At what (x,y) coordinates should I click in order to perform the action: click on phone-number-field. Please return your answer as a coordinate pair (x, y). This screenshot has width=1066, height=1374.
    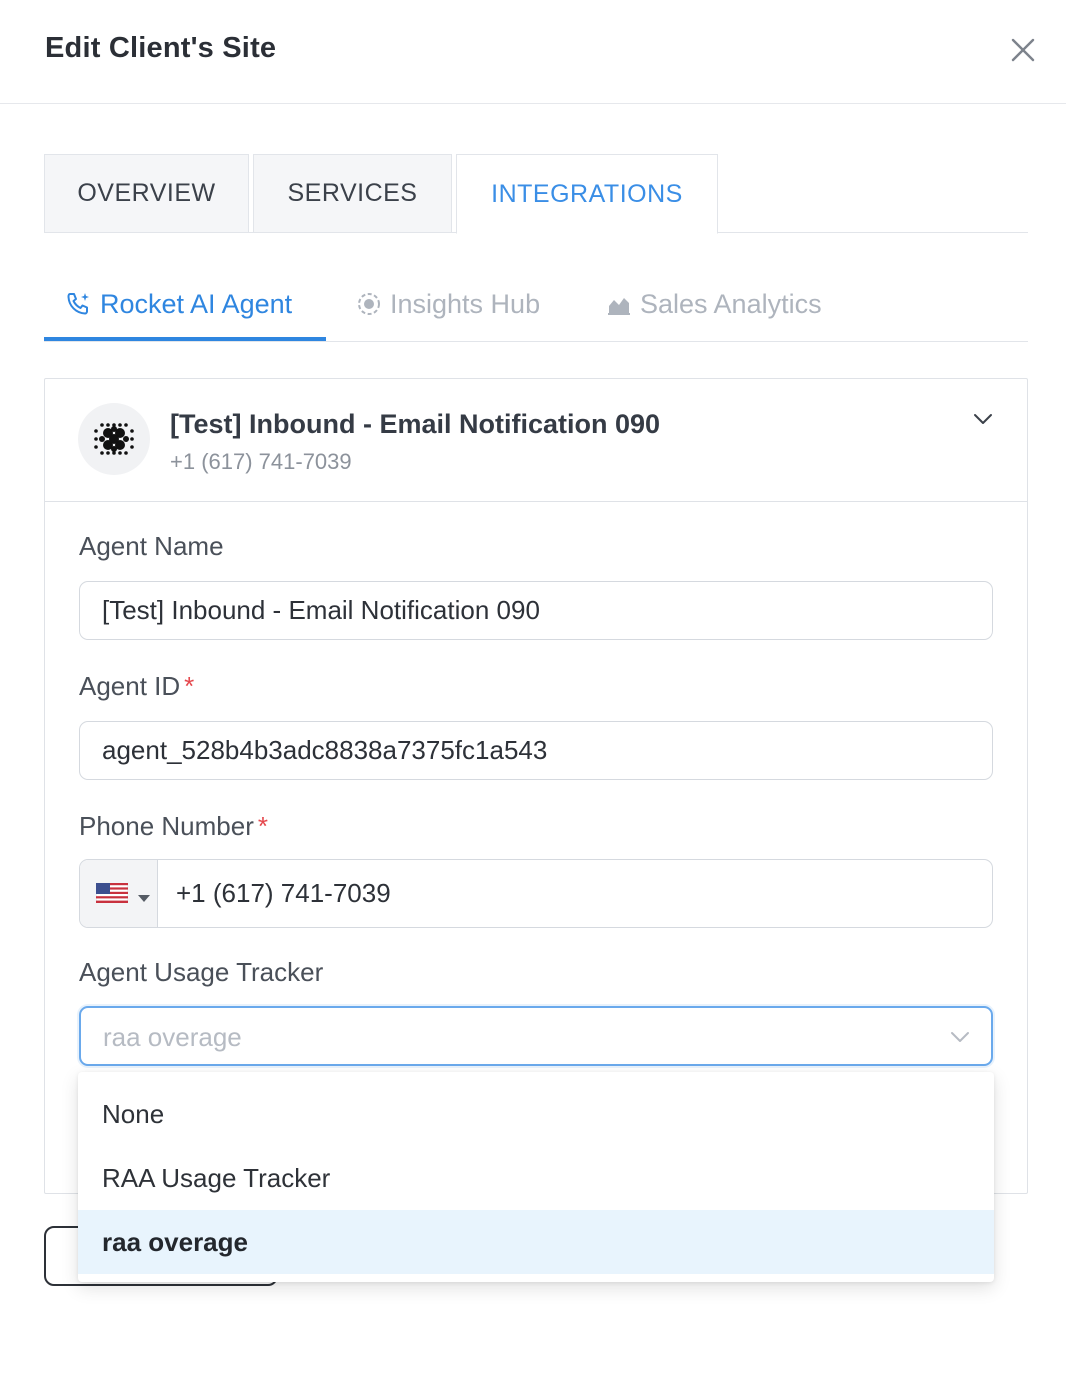
    Looking at the image, I should click on (536, 893).